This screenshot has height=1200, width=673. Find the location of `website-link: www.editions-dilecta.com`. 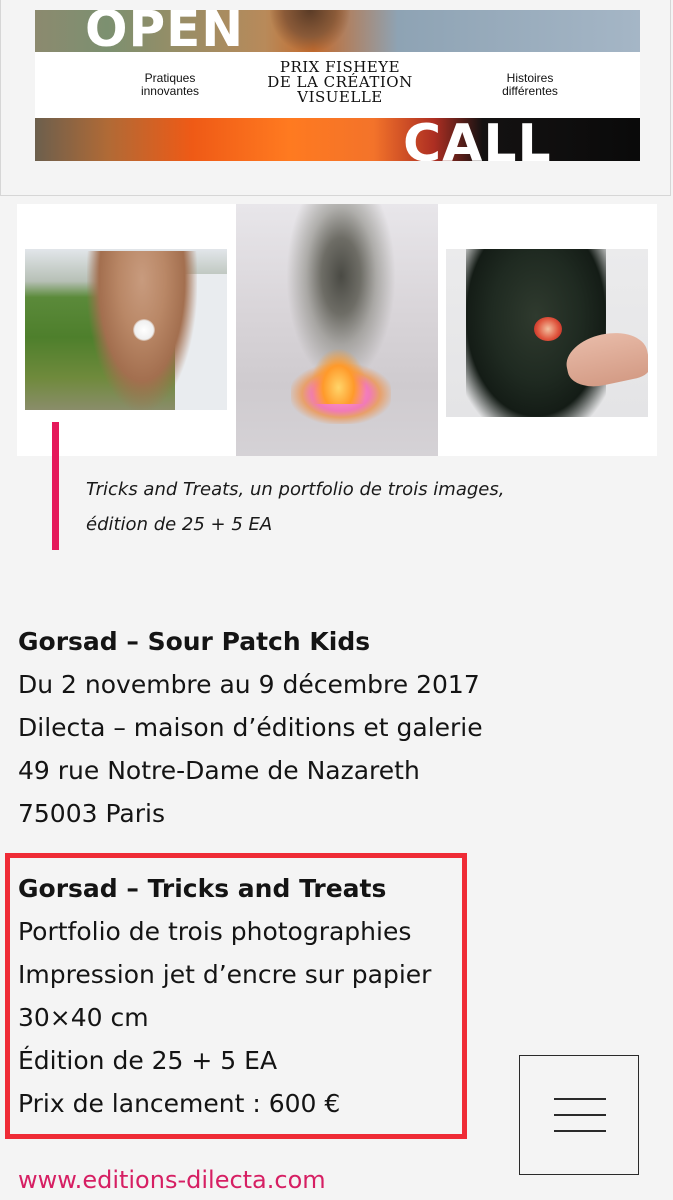

website-link: www.editions-dilecta.com is located at coordinates (172, 1180).